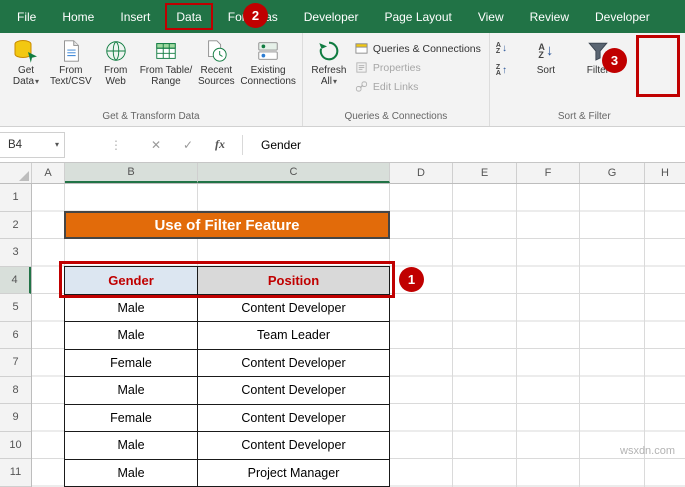 The height and width of the screenshot is (487, 685). Describe the element at coordinates (166, 70) in the screenshot. I see `from-table-range-label-line1: From Table/` at that location.